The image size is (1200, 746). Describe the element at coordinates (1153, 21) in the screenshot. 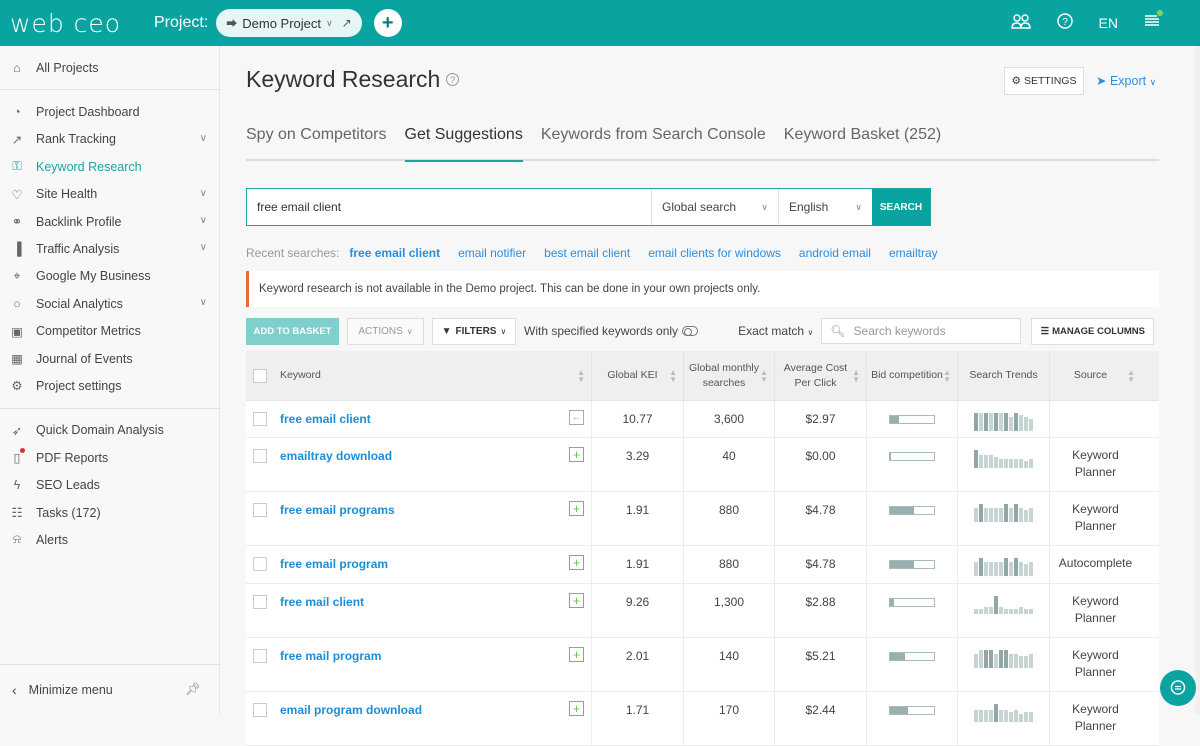

I see `menu-icon` at that location.